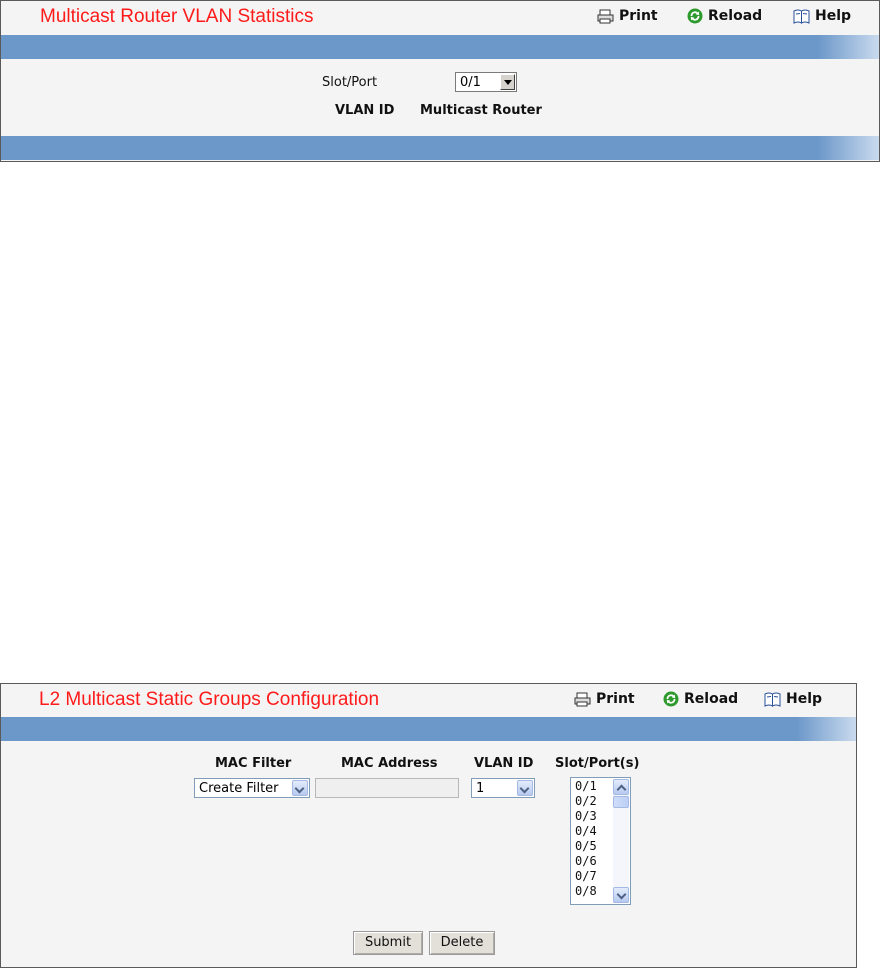 The height and width of the screenshot is (968, 882). I want to click on list-item: 0/8, so click(586, 891).